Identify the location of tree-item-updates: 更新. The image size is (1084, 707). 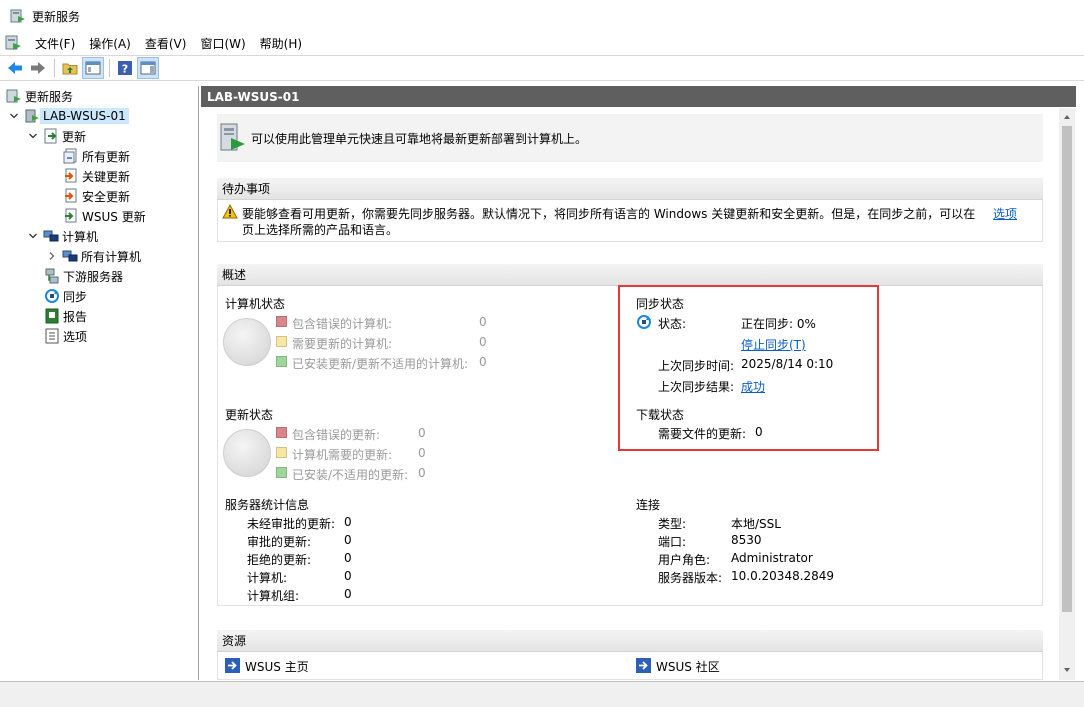
(57, 136).